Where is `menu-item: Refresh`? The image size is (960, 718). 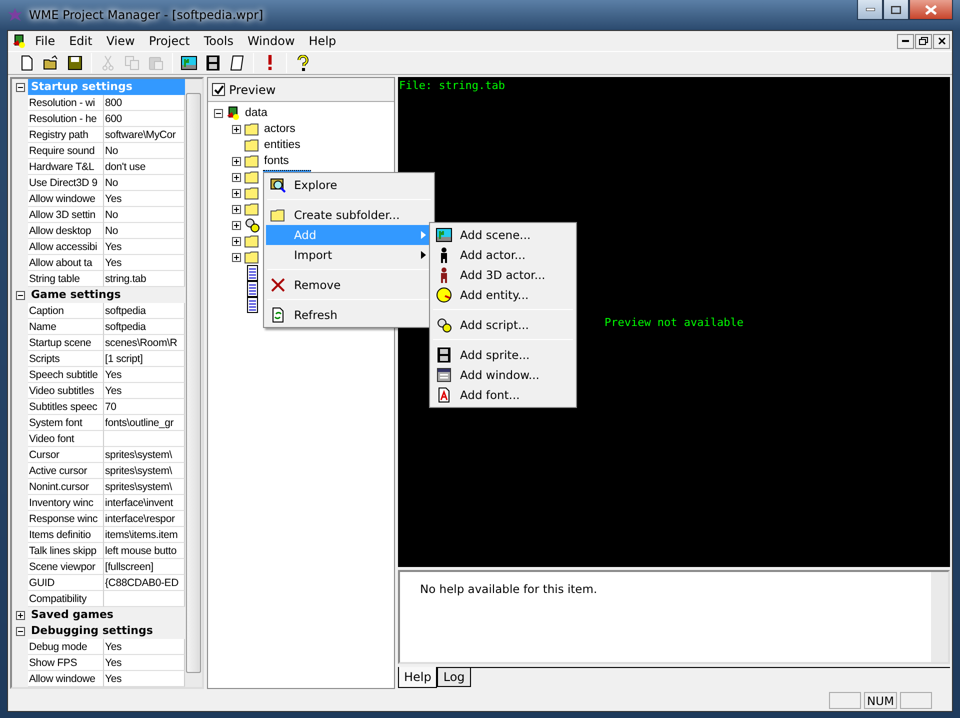 menu-item: Refresh is located at coordinates (349, 315).